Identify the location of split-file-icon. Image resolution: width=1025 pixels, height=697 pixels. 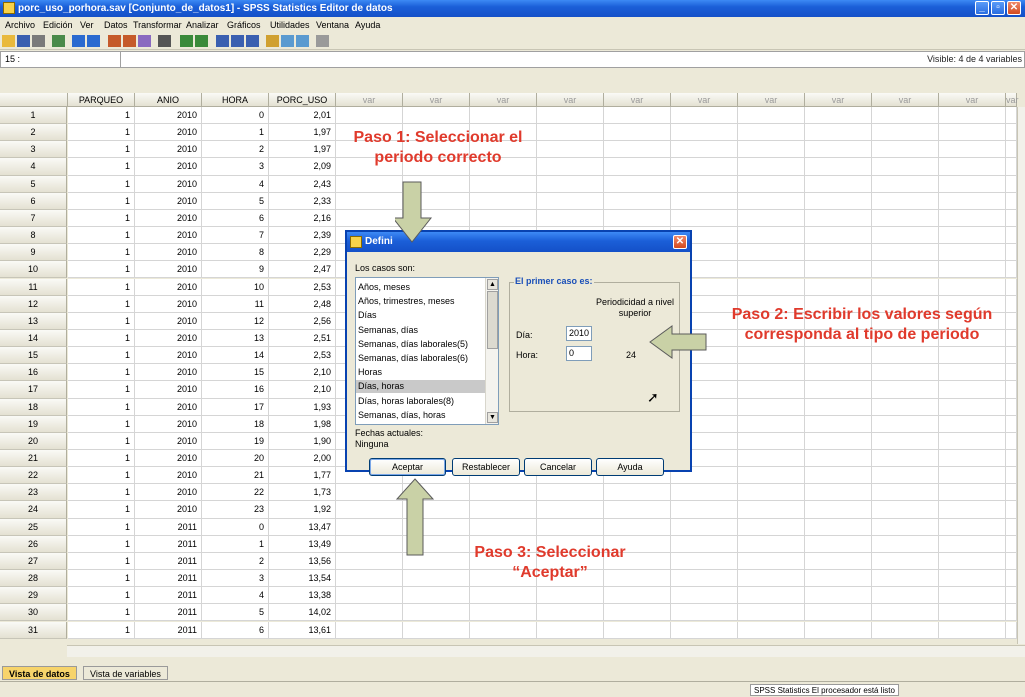
(222, 41).